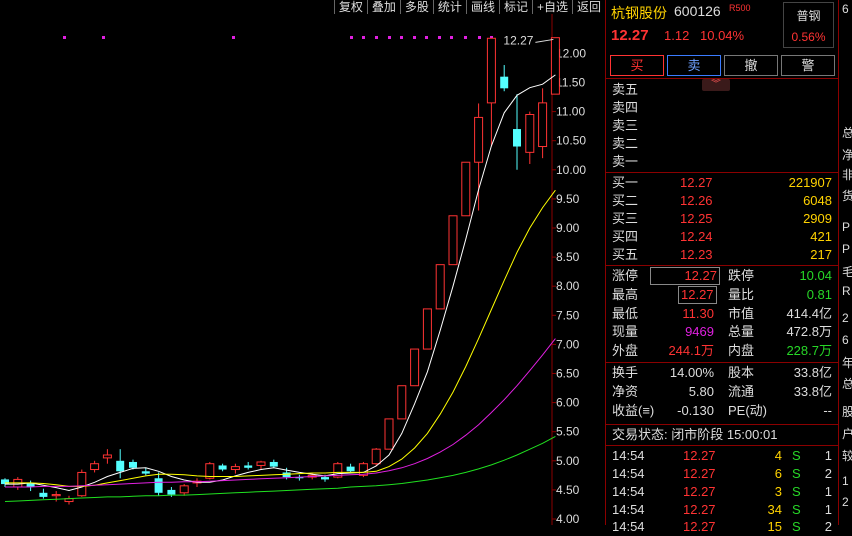 The width and height of the screenshot is (852, 536). I want to click on current-volume-value: 9469, so click(699, 331).